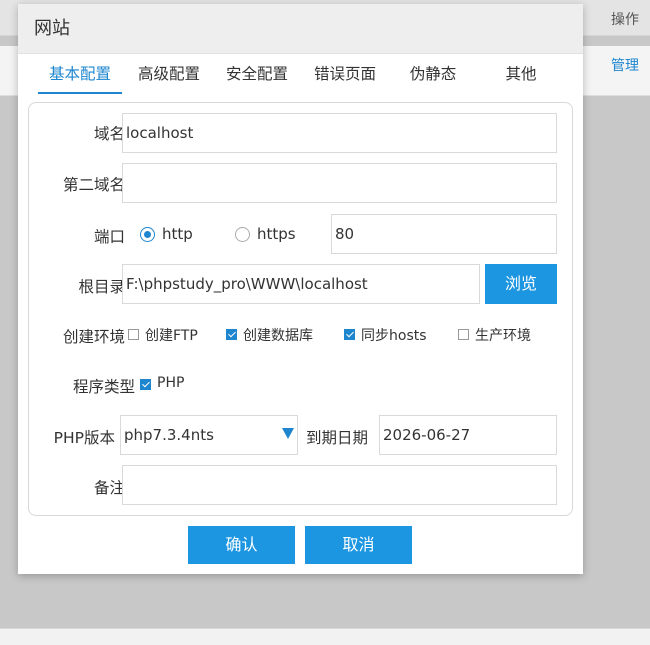  I want to click on create-db-checkbox, so click(231, 334).